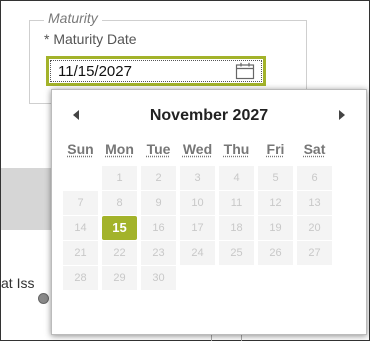 This screenshot has width=370, height=341. I want to click on day-cell: 9, so click(158, 203).